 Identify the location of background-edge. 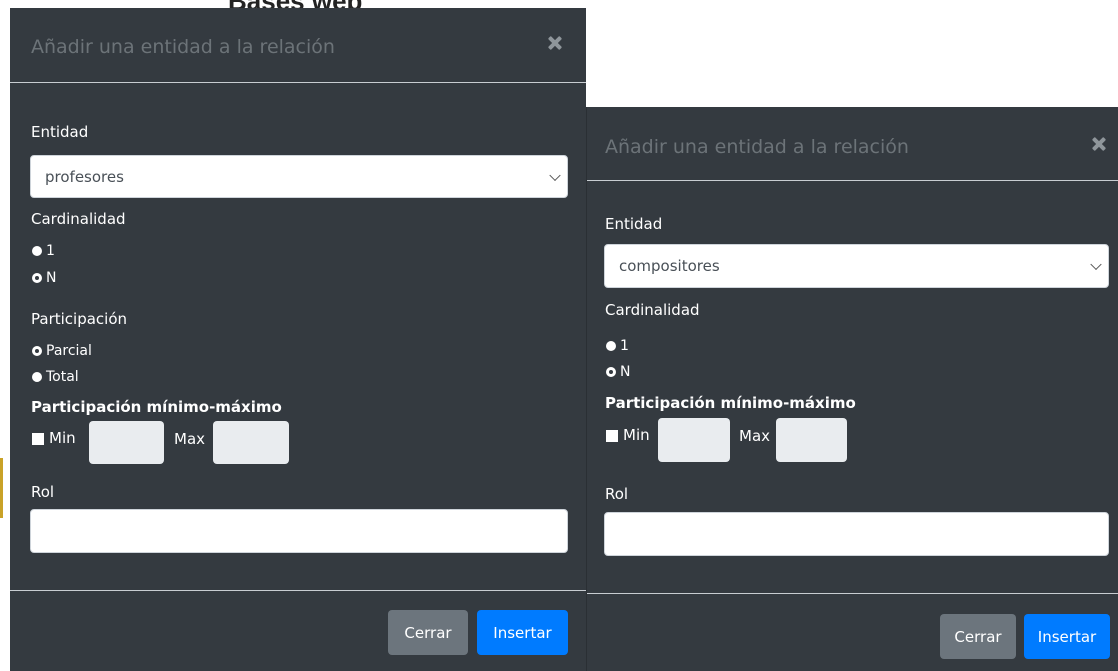
(1, 488).